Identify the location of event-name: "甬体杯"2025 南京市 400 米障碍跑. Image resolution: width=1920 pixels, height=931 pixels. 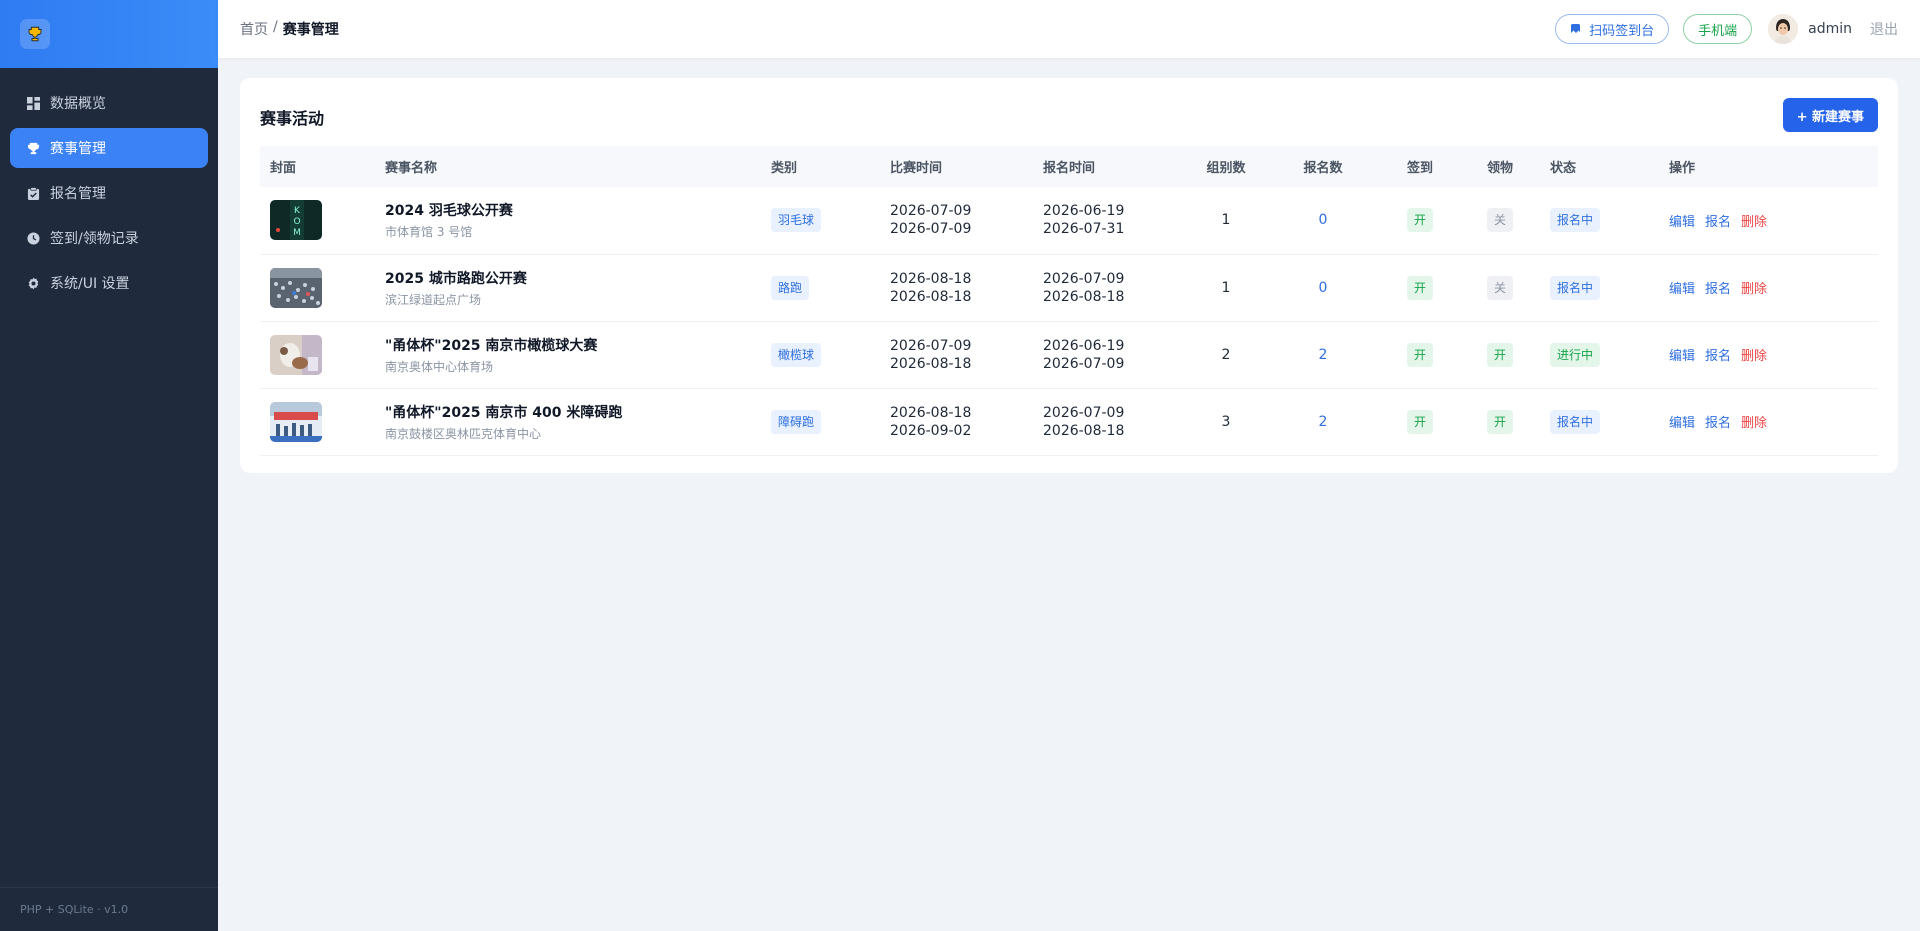
(504, 412).